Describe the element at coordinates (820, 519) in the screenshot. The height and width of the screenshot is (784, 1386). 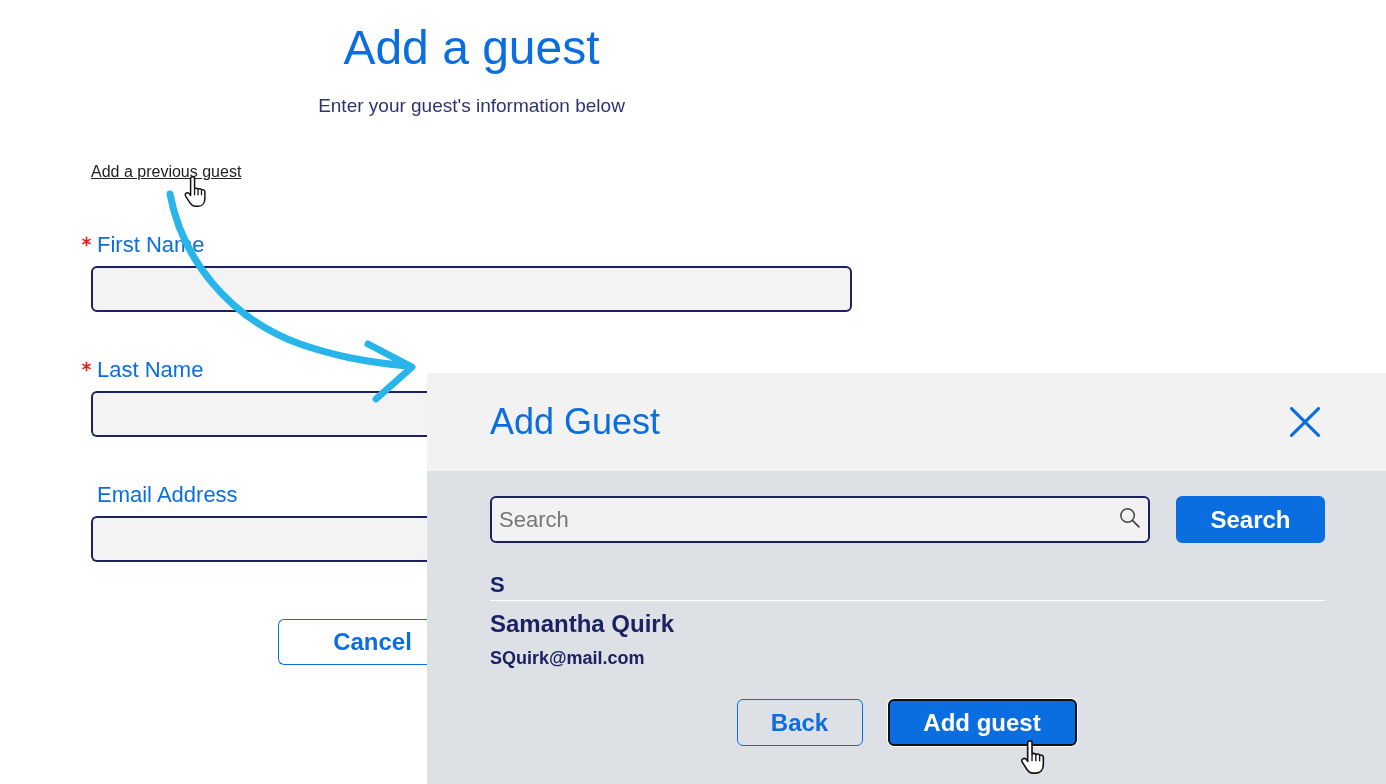
I see `search-field: Search` at that location.